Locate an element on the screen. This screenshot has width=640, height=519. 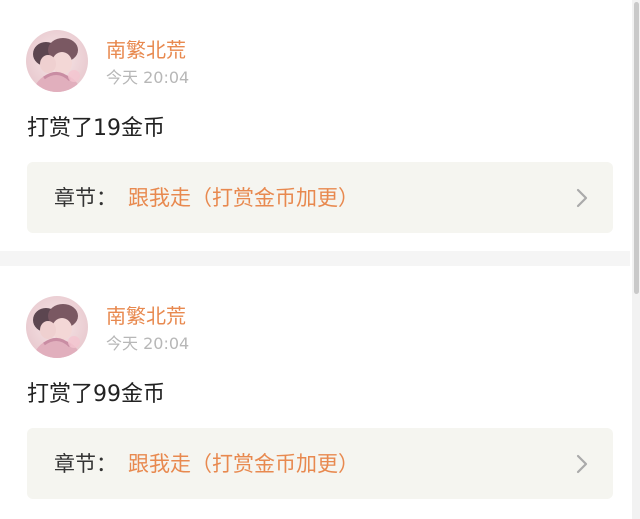
reward-message: 打赏了99金币 is located at coordinates (96, 394).